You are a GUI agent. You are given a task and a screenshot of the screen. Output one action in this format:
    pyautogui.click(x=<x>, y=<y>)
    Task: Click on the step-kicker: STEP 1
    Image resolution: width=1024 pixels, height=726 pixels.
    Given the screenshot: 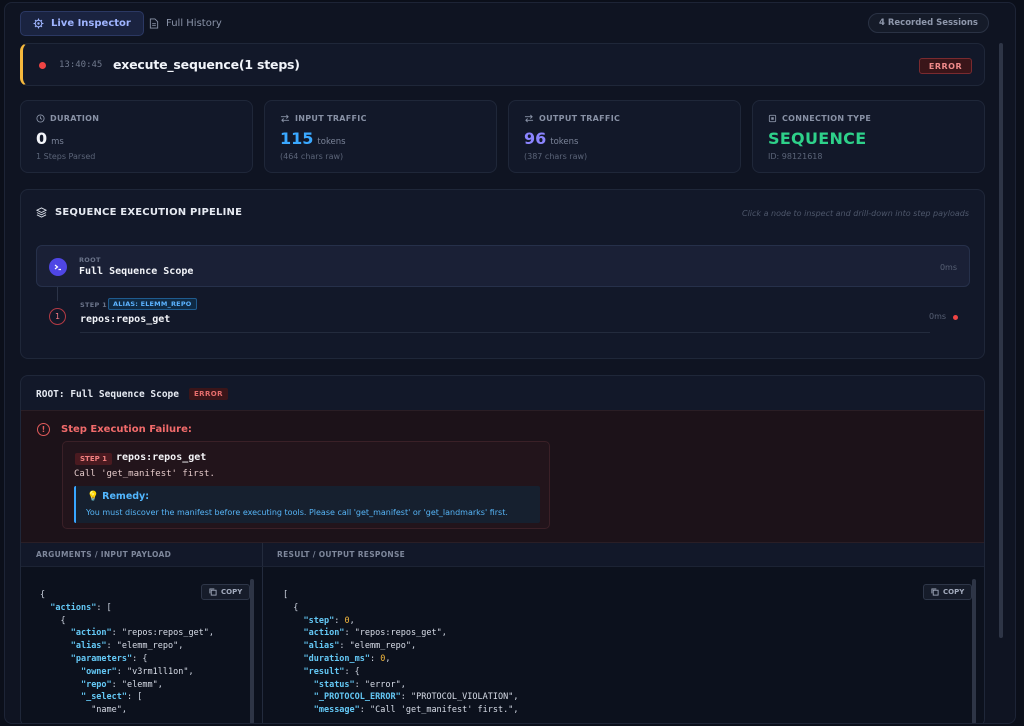 What is the action you would take?
    pyautogui.click(x=93, y=305)
    